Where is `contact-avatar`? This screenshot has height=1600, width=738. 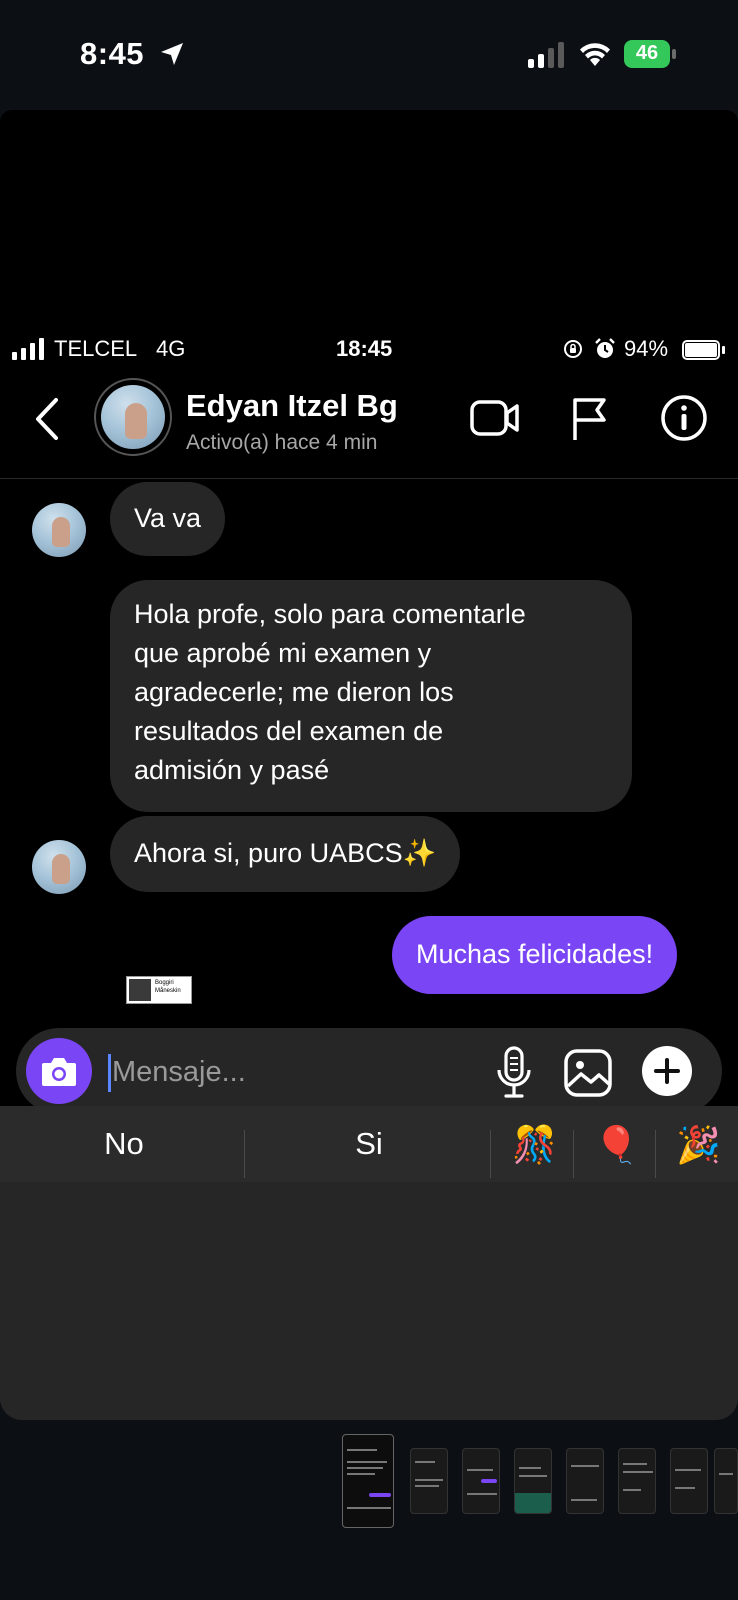
contact-avatar is located at coordinates (133, 417).